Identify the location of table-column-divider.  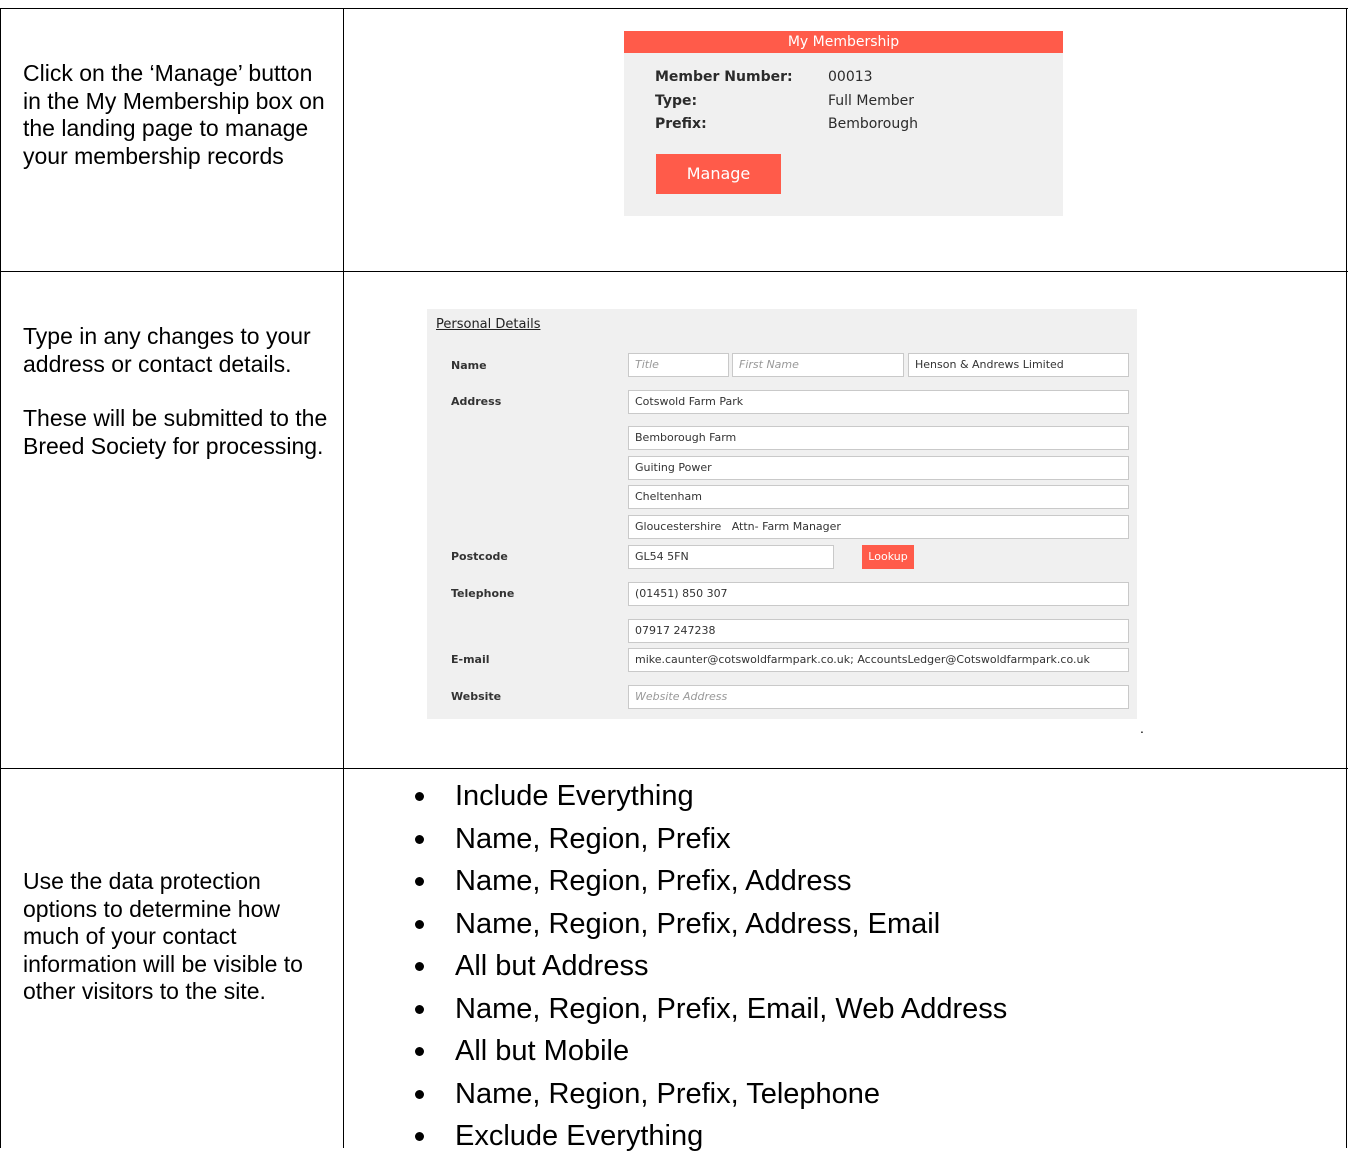
(343, 578).